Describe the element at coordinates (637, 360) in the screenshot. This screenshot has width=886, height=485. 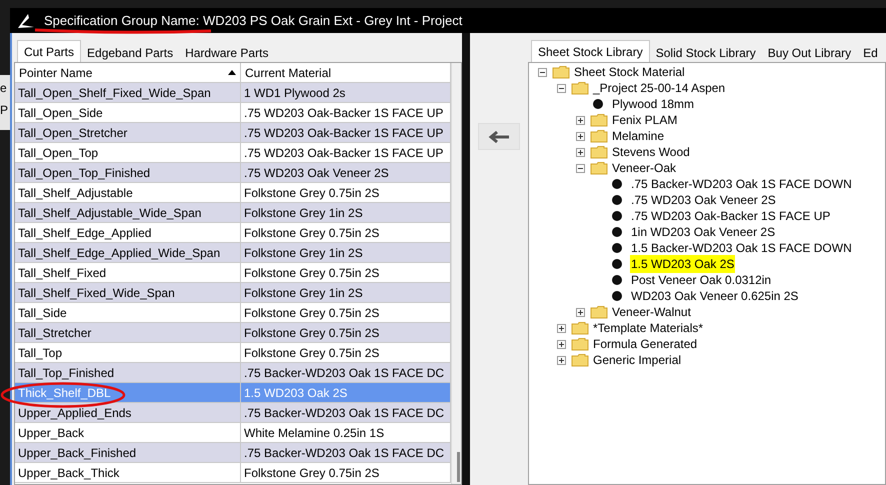
I see `folder-label: Generic Imperial` at that location.